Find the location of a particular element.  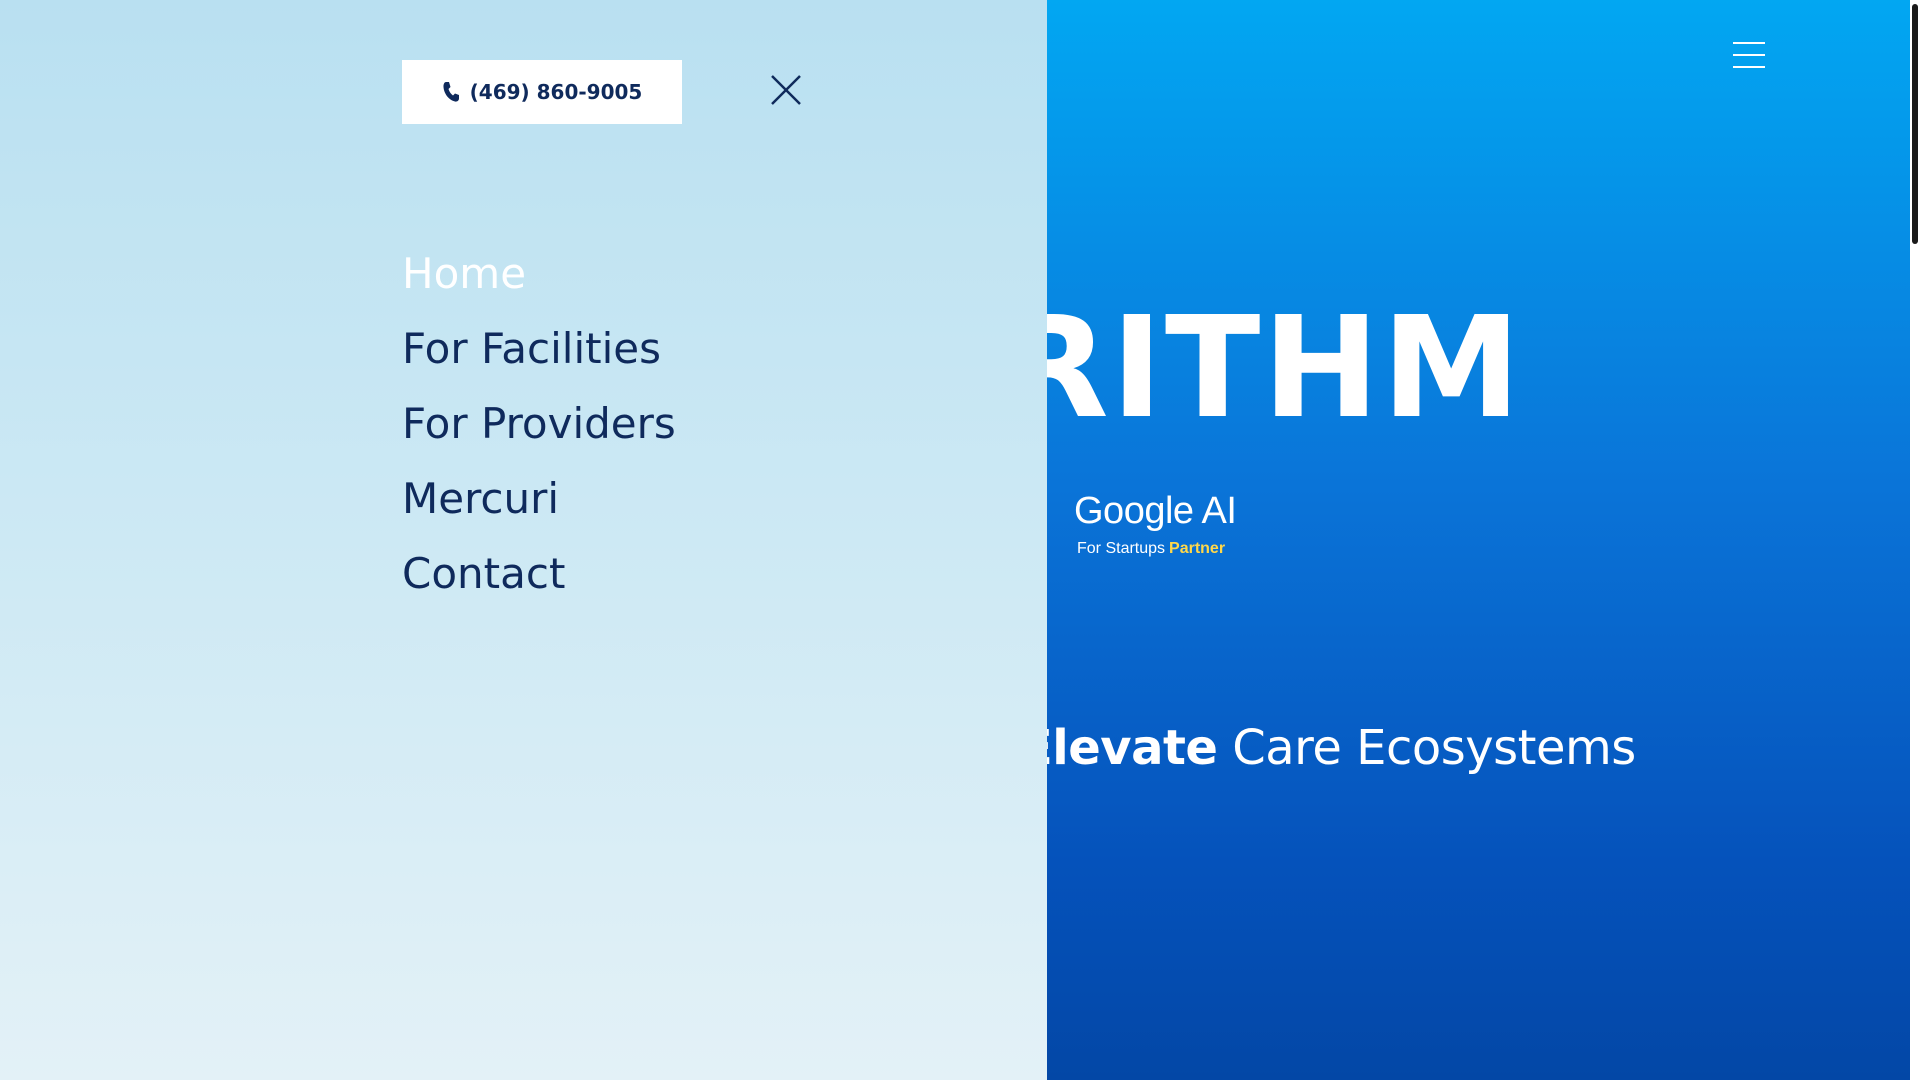

tagline-rest: Care Ecosystems is located at coordinates (1426, 748).